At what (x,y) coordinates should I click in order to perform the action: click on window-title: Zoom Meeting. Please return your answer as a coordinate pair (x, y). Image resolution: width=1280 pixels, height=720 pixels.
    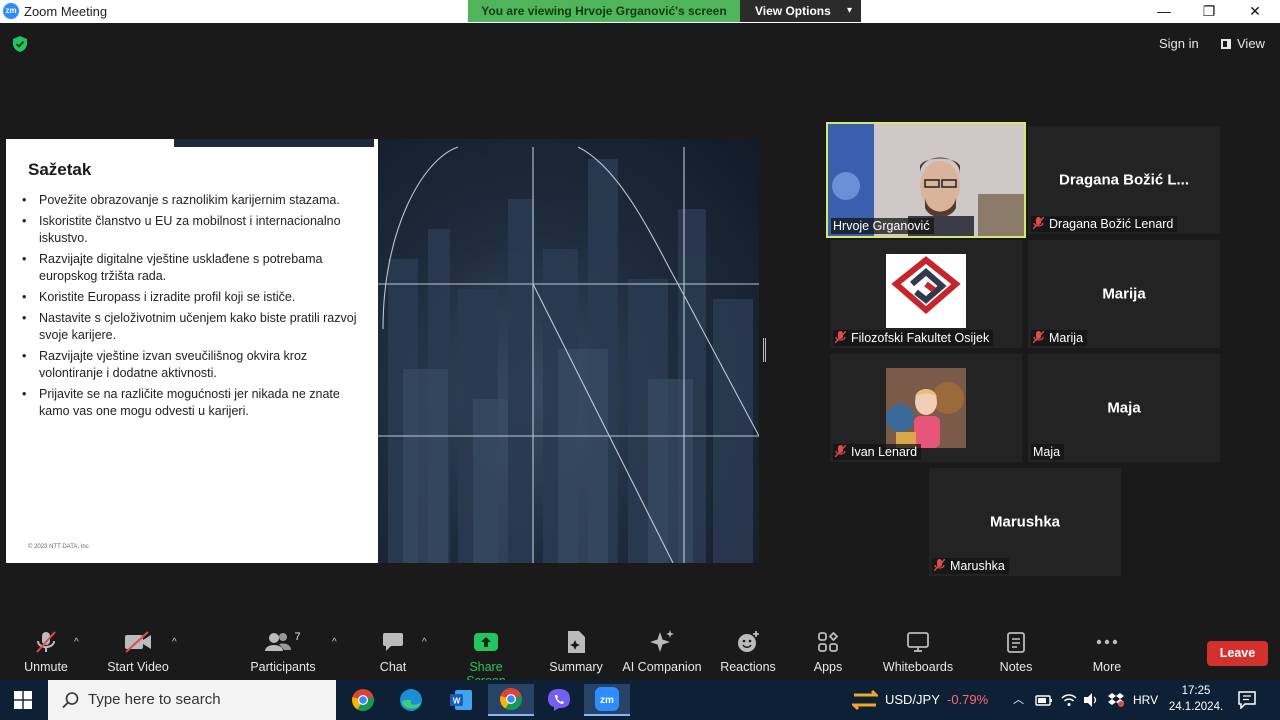
    Looking at the image, I should click on (66, 11).